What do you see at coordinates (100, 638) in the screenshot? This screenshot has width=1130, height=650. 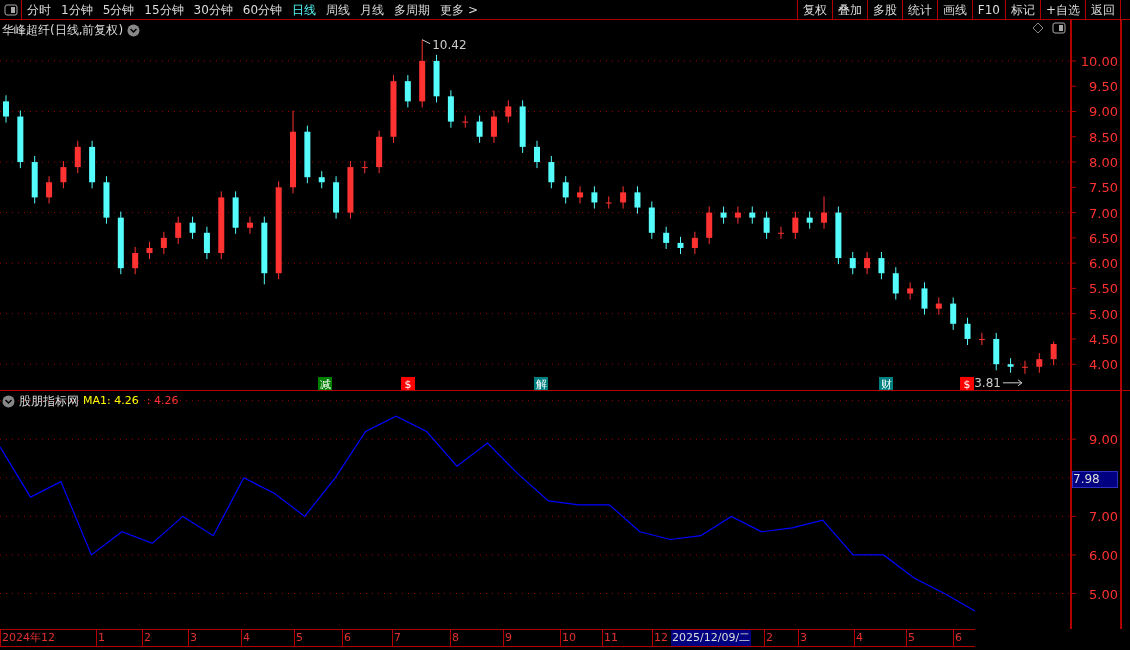 I see `date-label: 1` at bounding box center [100, 638].